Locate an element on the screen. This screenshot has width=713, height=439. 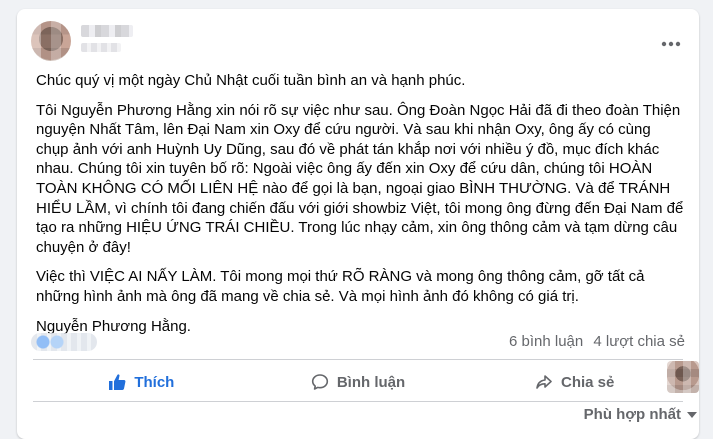
more-horizontal-icon is located at coordinates (671, 41).